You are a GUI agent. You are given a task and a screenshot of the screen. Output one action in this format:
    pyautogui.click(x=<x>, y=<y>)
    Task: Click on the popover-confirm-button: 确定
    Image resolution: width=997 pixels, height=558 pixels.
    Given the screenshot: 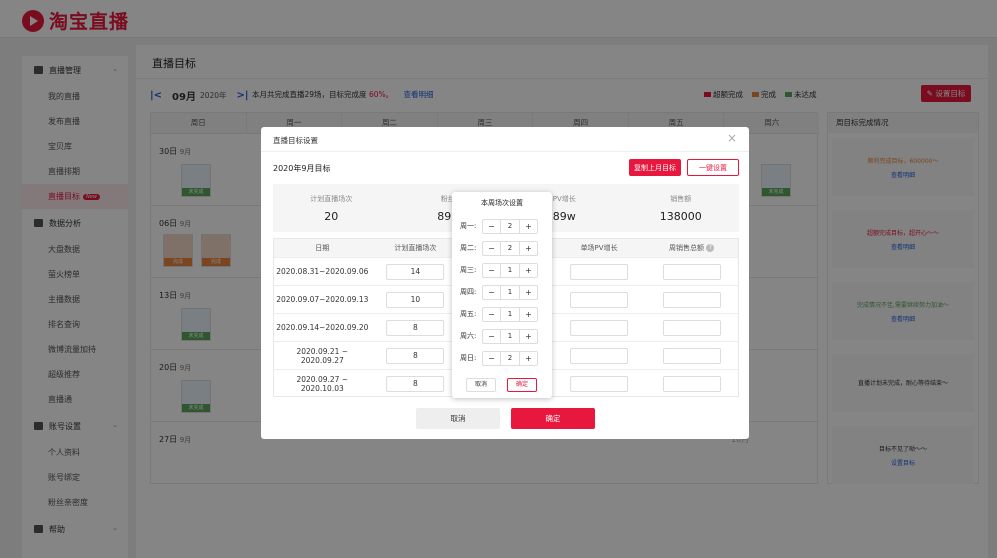 What is the action you would take?
    pyautogui.click(x=522, y=385)
    